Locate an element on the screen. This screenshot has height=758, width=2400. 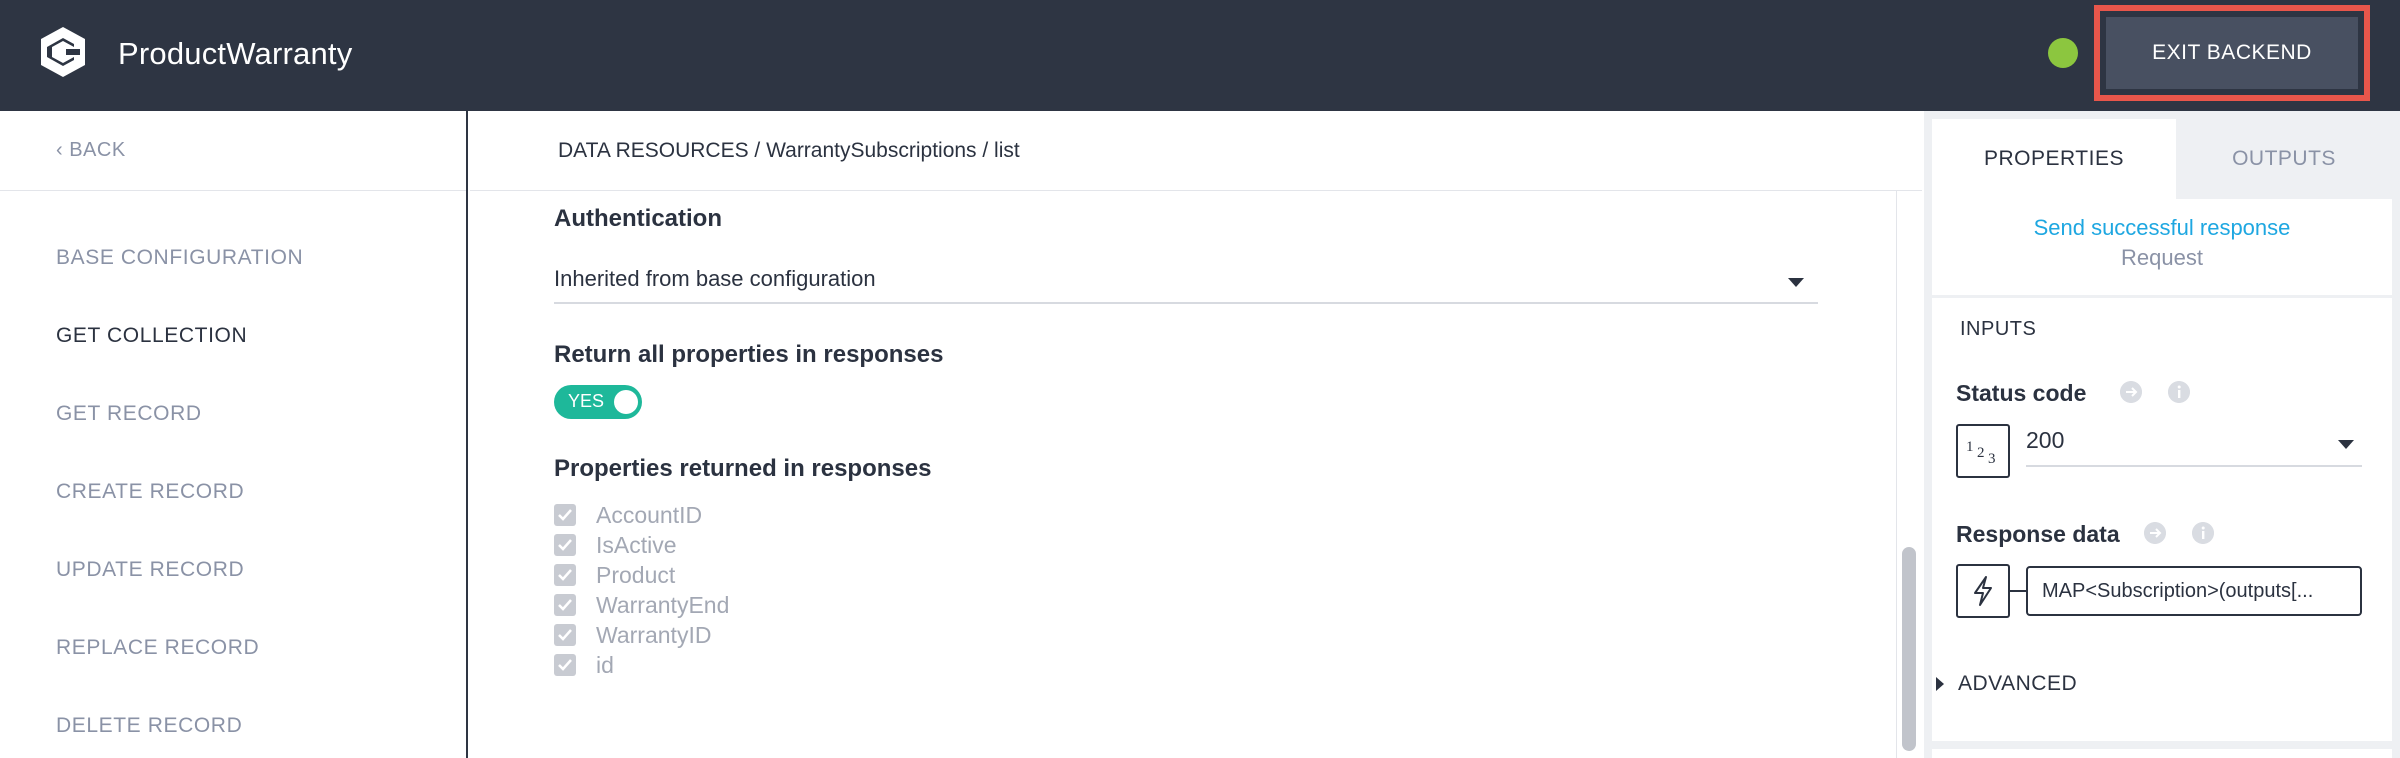
property-label: id is located at coordinates (605, 664).